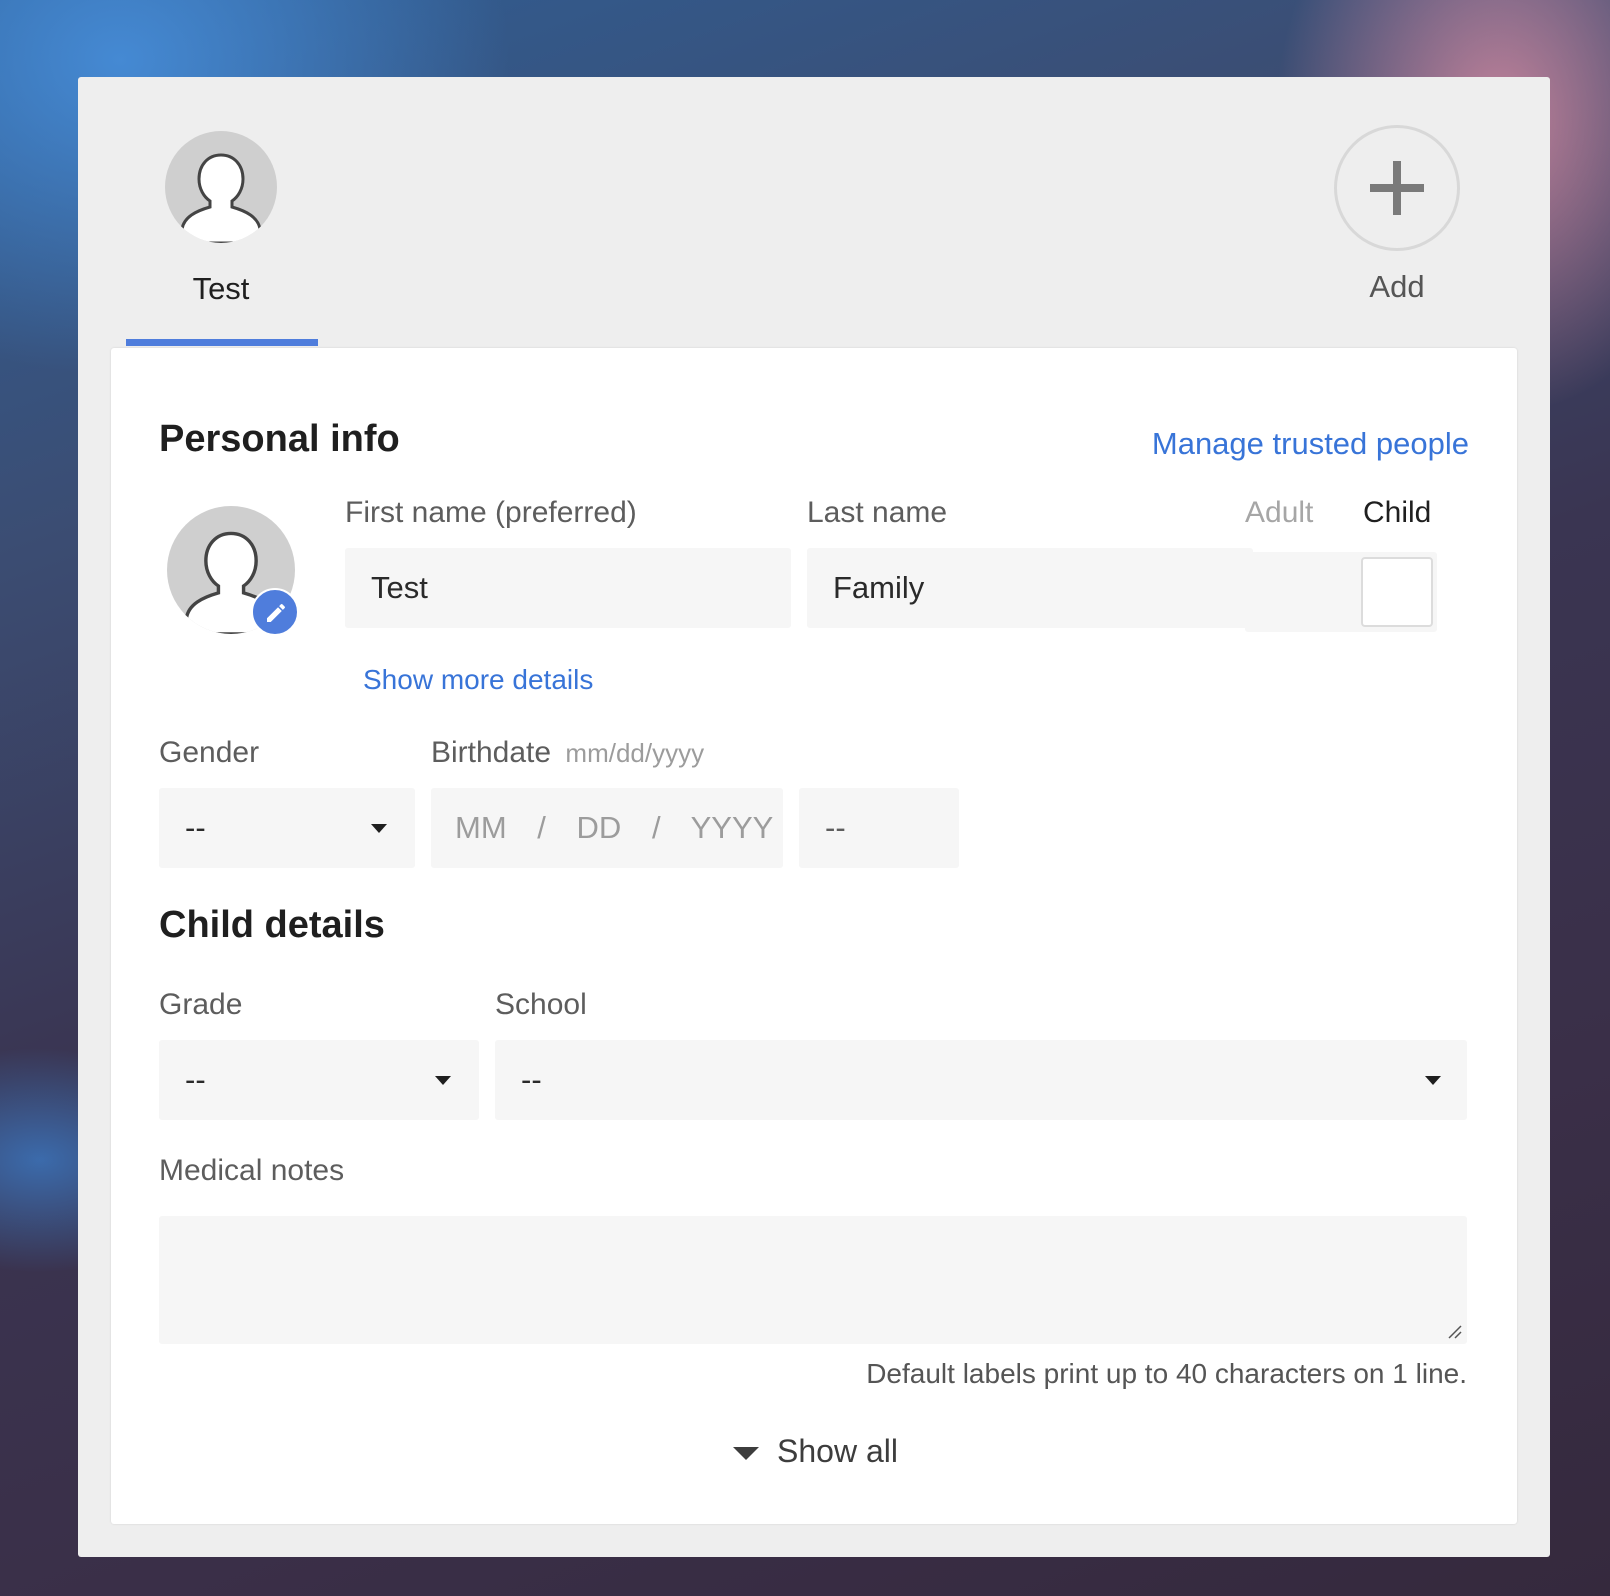 This screenshot has width=1610, height=1596. Describe the element at coordinates (732, 827) in the screenshot. I see `birth-year: YYYY` at that location.